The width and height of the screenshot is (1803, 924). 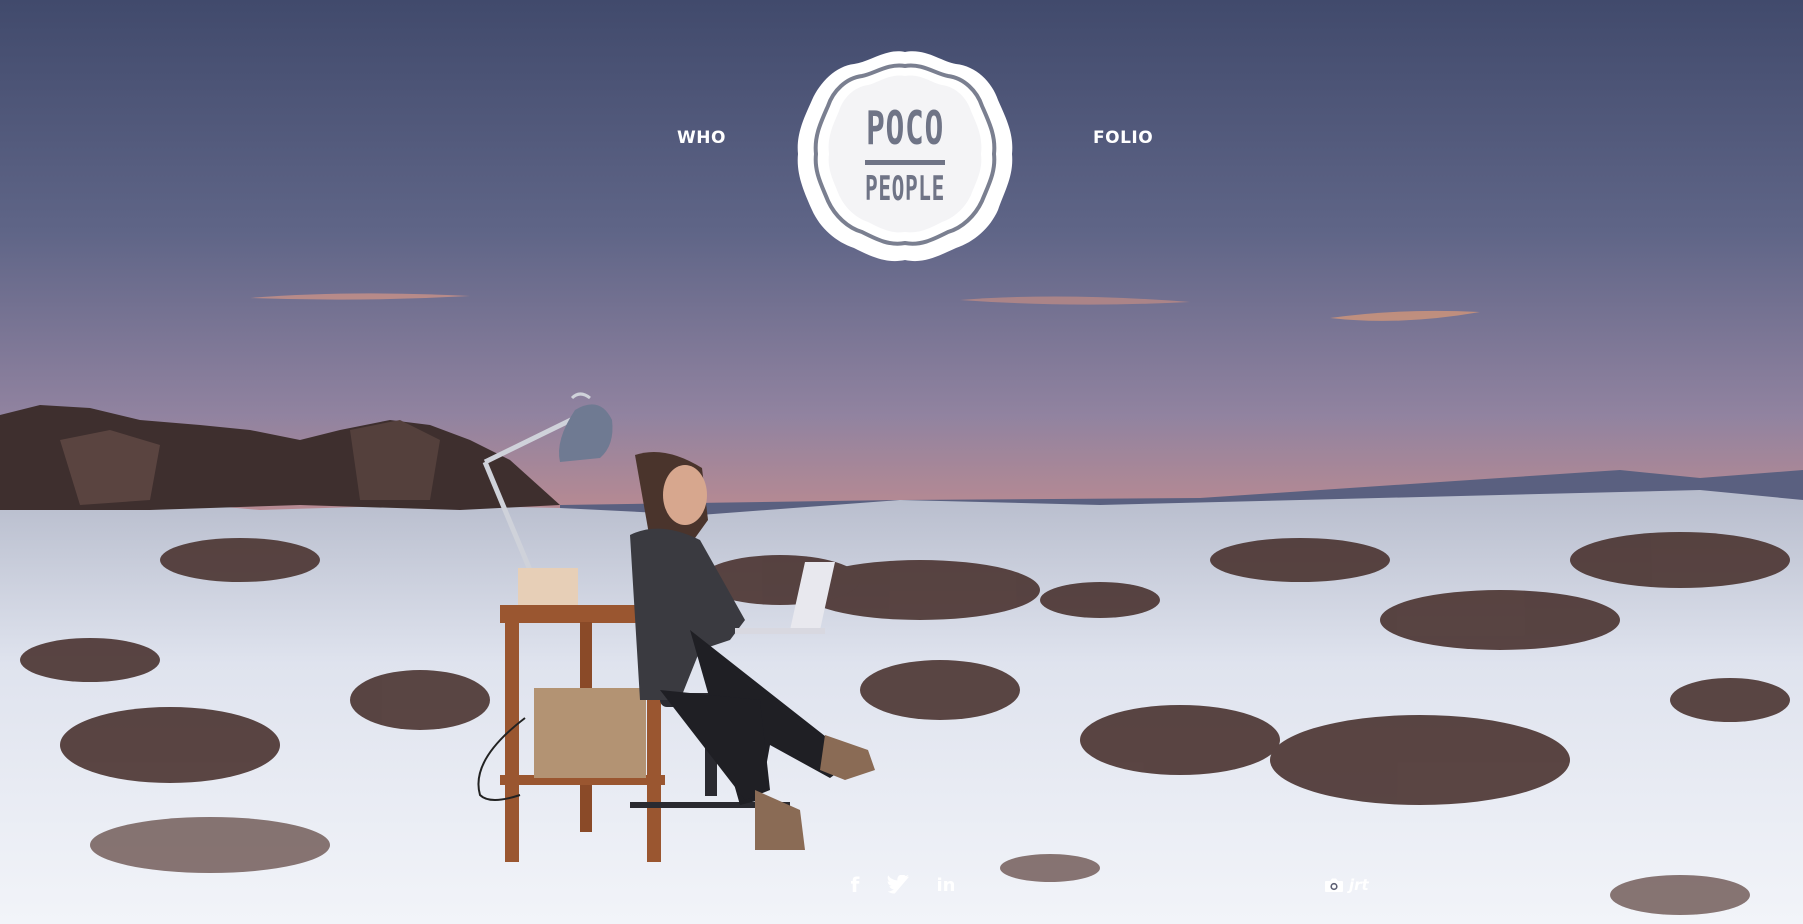 What do you see at coordinates (1359, 885) in the screenshot?
I see `photo-credit-text: jrt` at bounding box center [1359, 885].